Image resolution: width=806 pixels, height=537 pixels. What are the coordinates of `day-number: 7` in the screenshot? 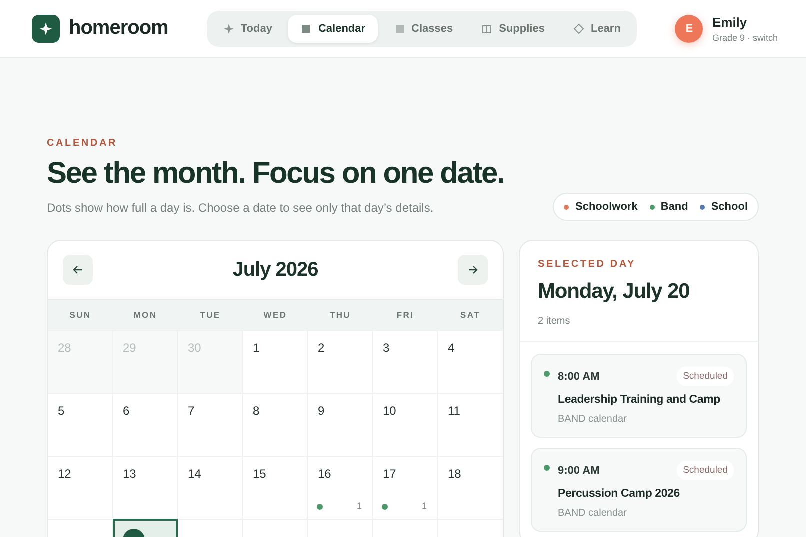 It's located at (191, 411).